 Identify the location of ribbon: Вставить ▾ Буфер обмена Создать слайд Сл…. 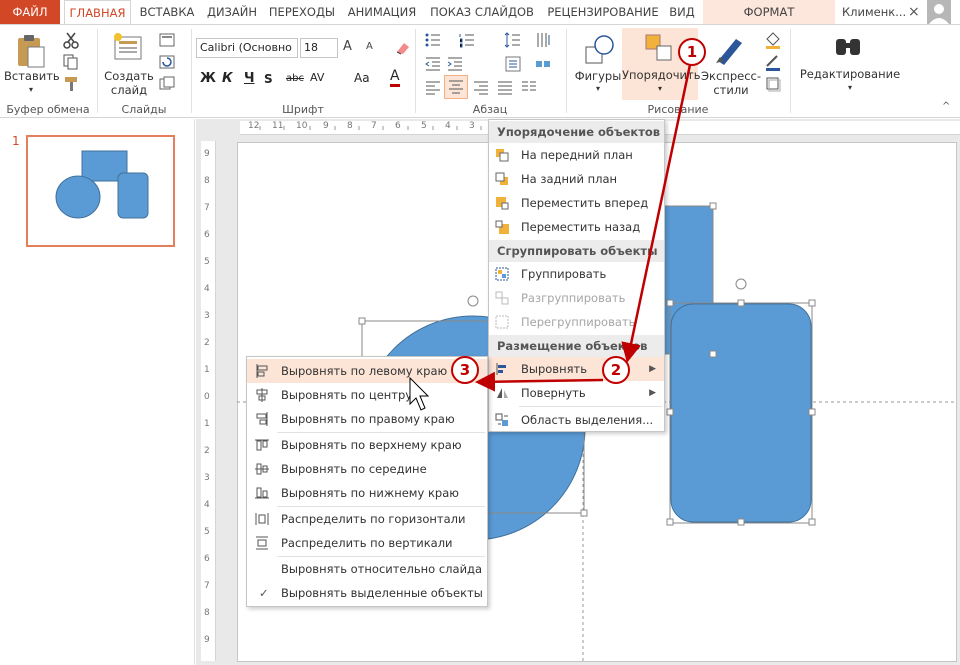
(480, 71).